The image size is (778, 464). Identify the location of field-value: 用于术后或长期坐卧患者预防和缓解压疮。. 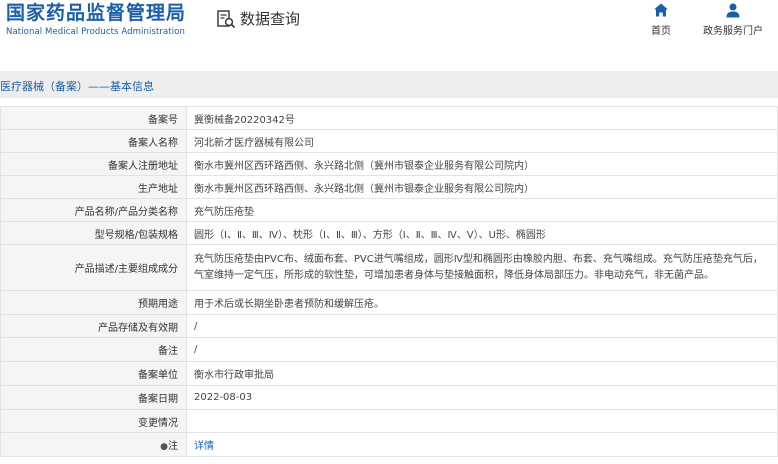
(482, 302).